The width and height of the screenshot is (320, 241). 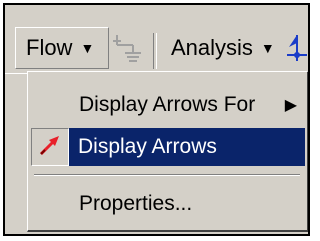 I want to click on menu-separator, so click(x=167, y=175).